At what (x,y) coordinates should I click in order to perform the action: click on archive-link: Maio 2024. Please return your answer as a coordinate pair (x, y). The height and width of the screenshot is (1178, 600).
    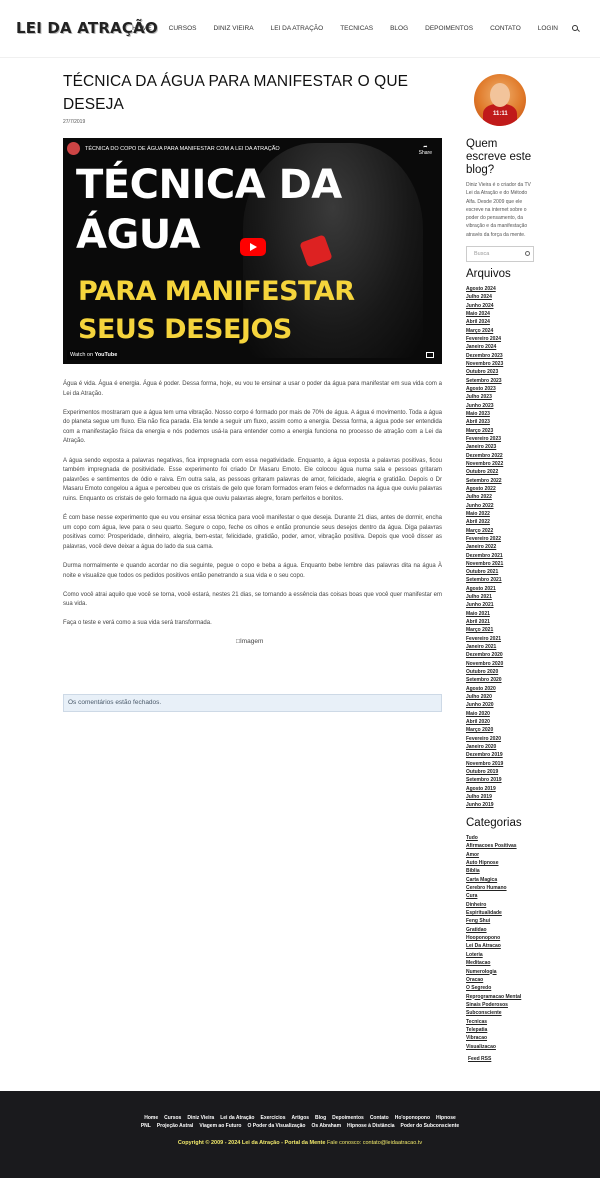
    Looking at the image, I should click on (501, 314).